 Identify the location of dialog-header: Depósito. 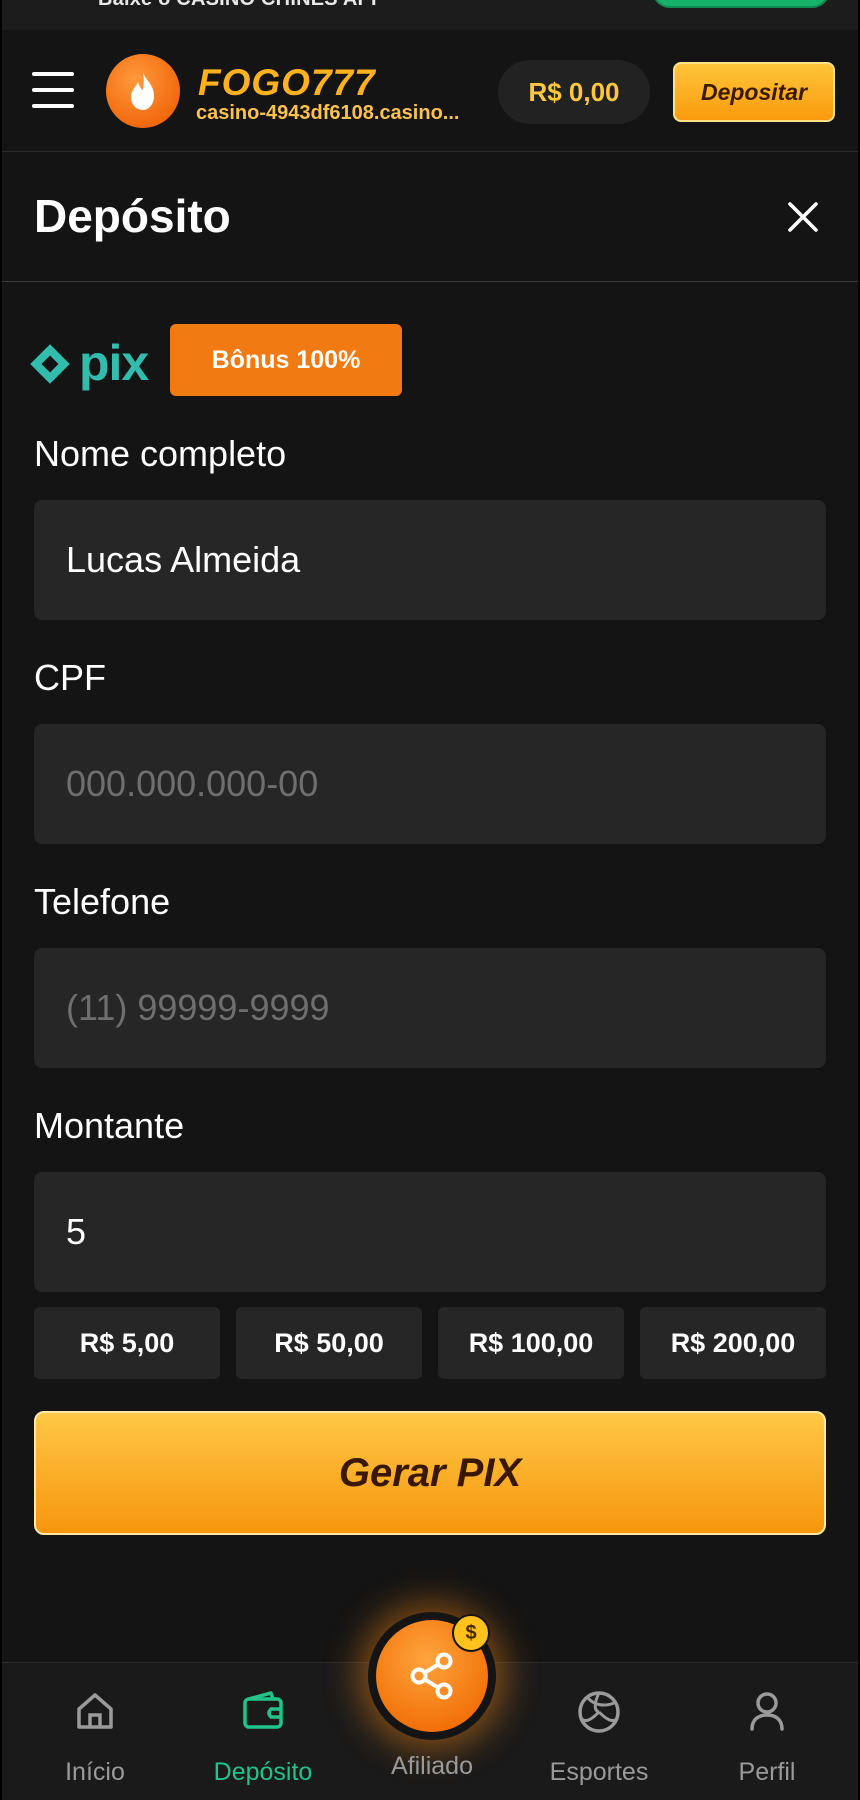
(430, 217).